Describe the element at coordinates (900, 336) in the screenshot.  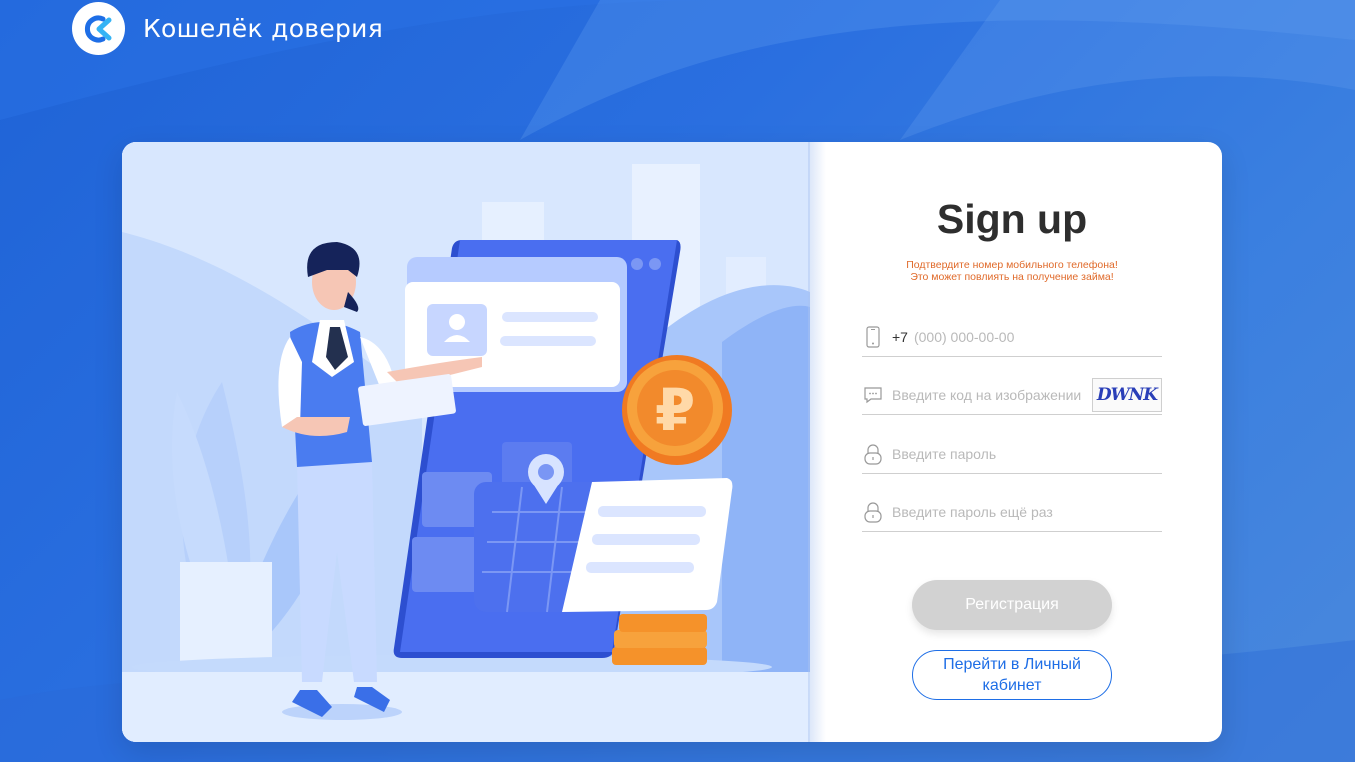
I see `phone-prefix: +7` at that location.